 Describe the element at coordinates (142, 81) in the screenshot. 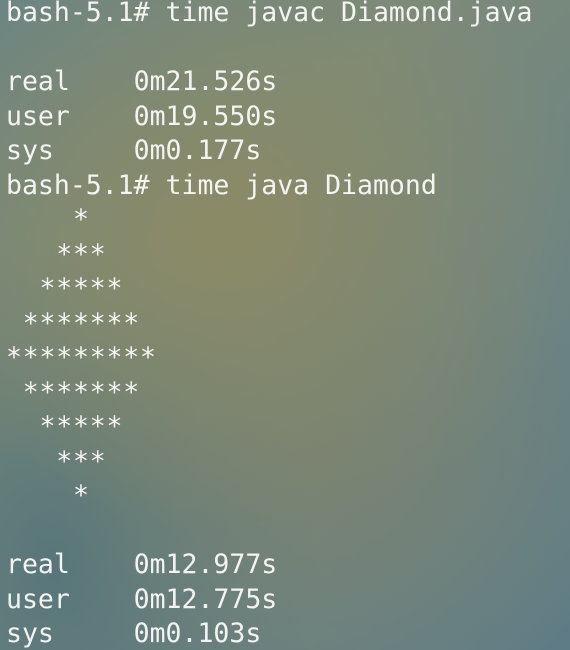

I see `time-real-line: real 0m21.526s` at that location.